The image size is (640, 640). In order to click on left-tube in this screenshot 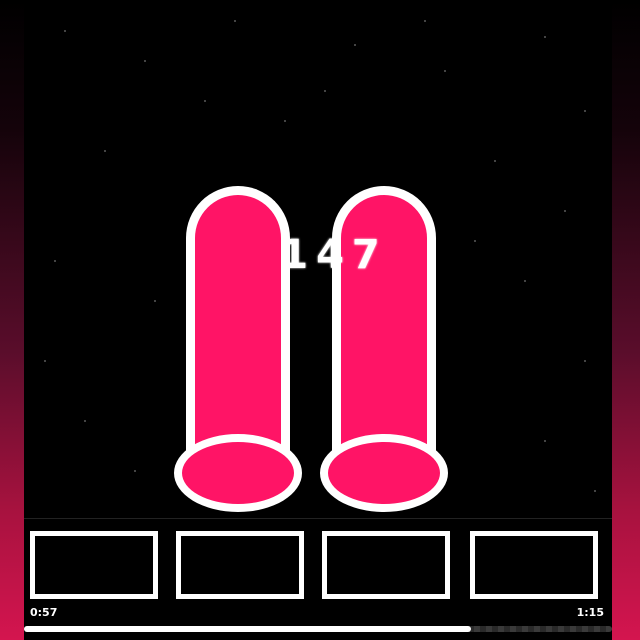, I will do `click(238, 322)`.